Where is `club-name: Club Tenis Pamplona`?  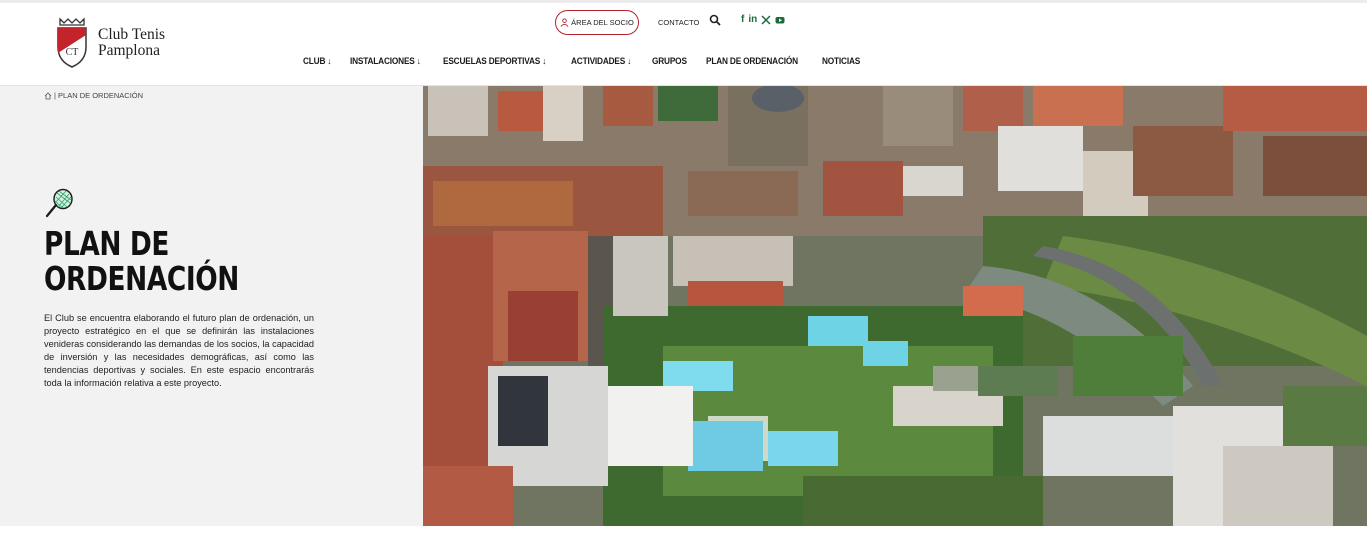 club-name: Club Tenis Pamplona is located at coordinates (131, 43).